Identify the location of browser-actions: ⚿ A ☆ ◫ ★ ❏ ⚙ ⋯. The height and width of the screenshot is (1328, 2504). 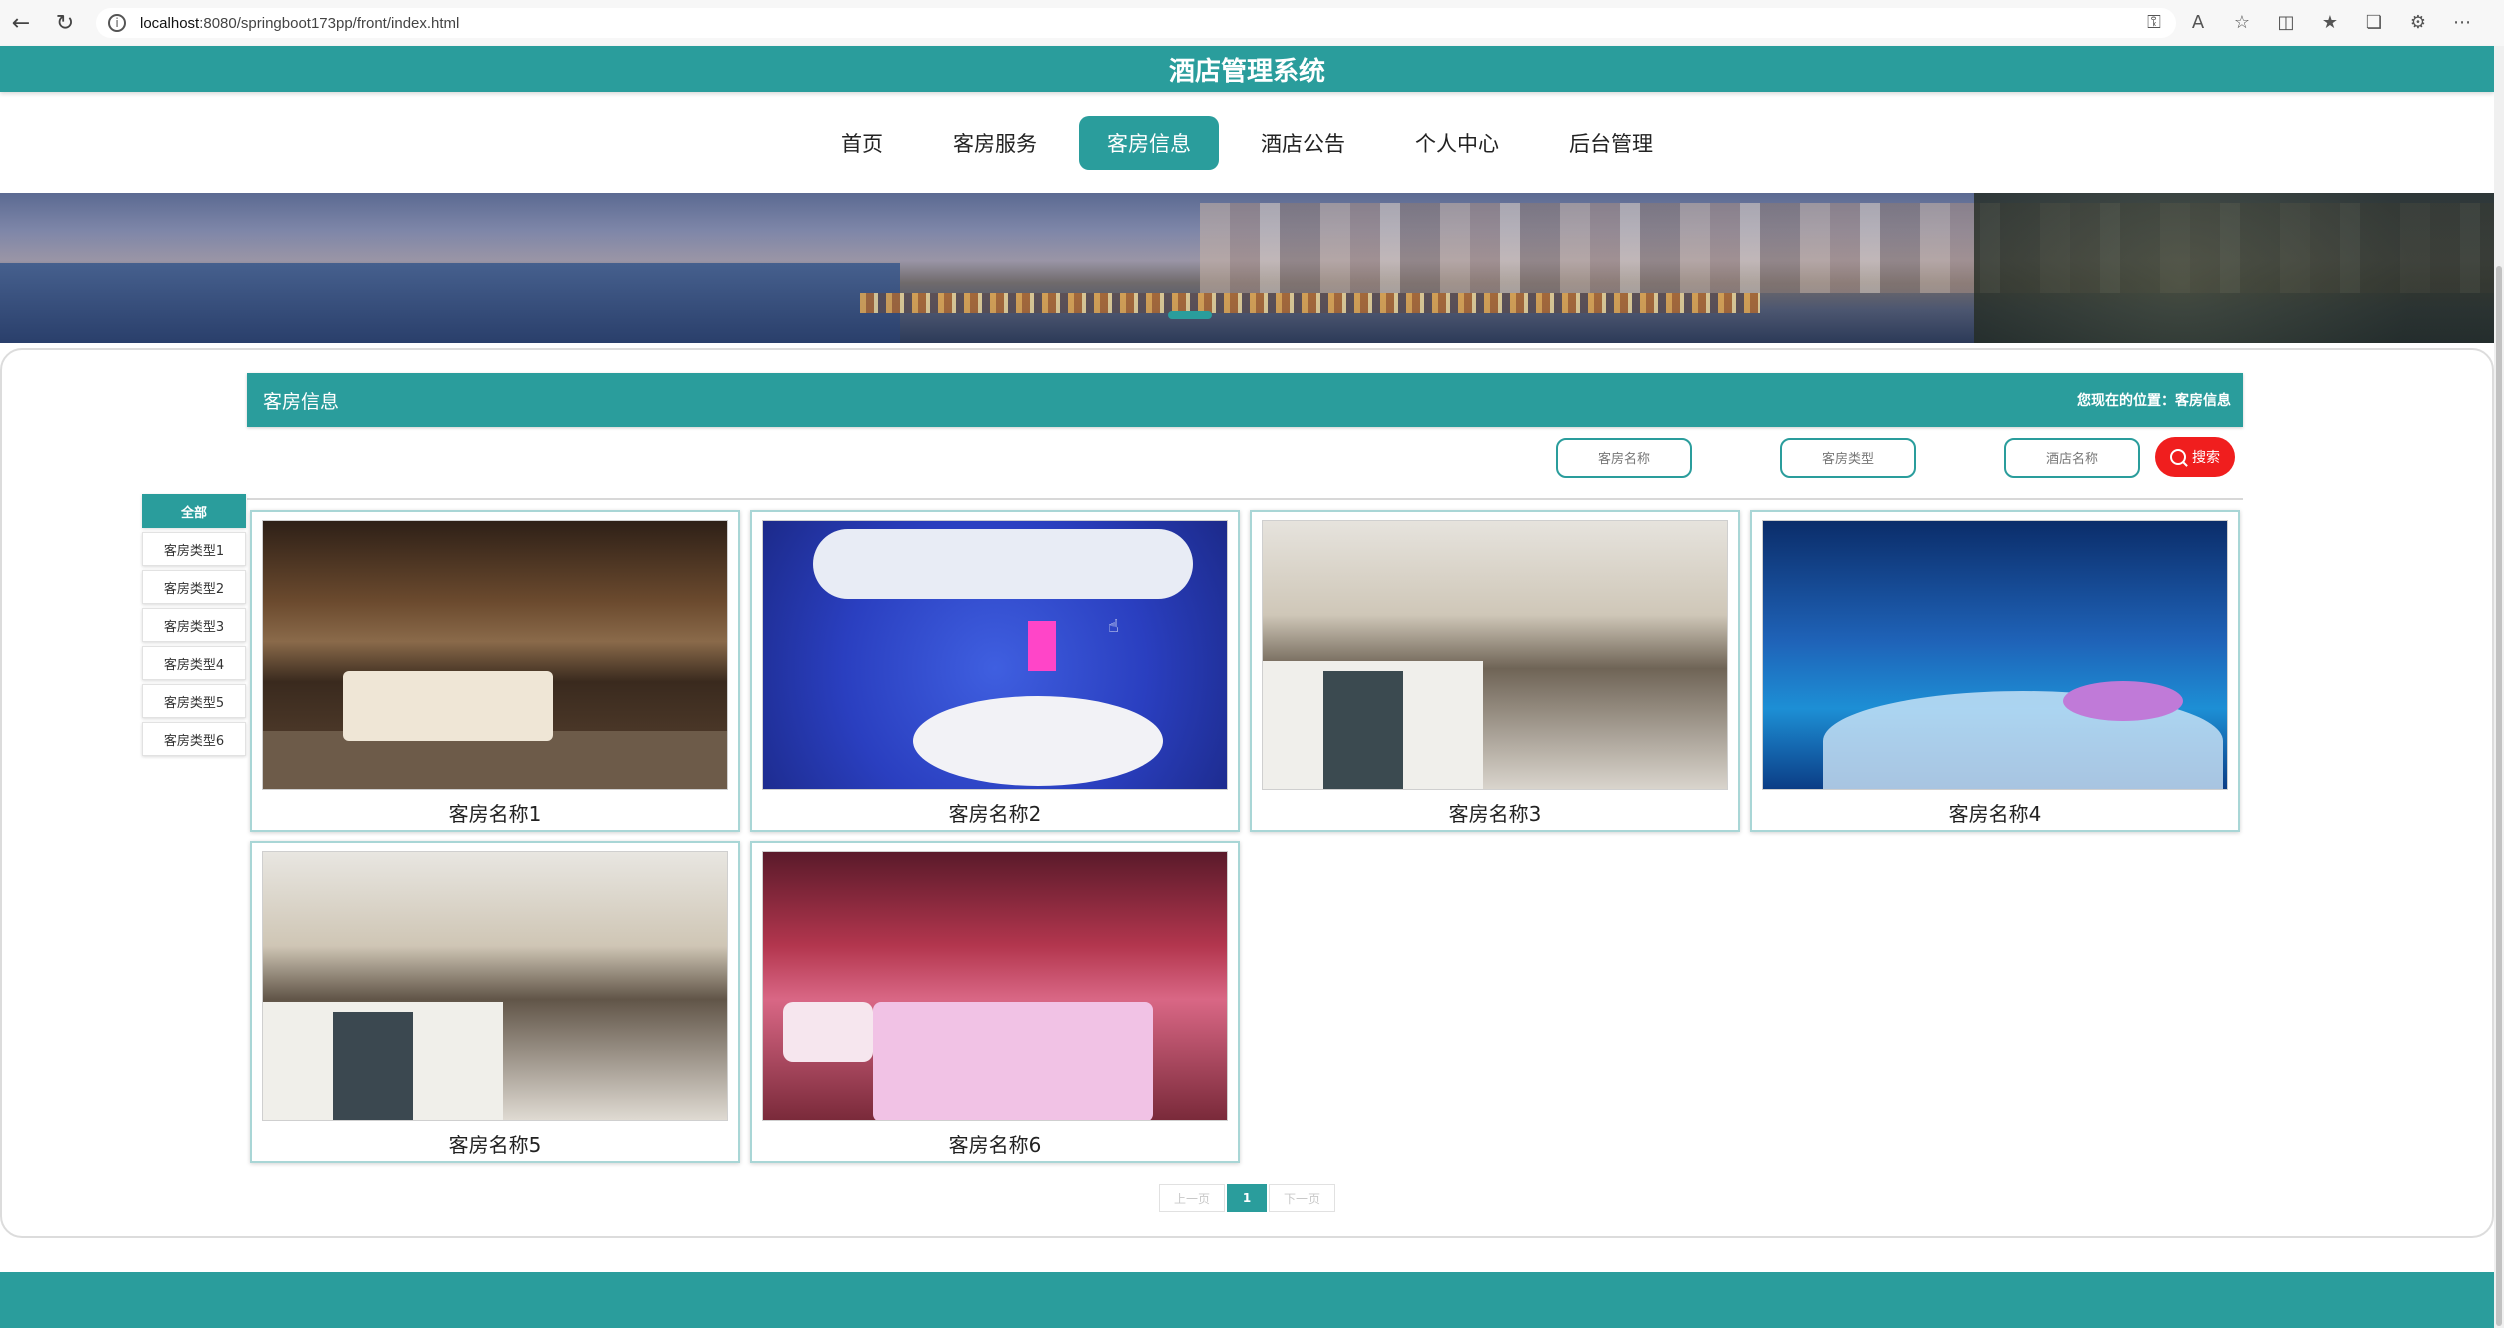
(2308, 22).